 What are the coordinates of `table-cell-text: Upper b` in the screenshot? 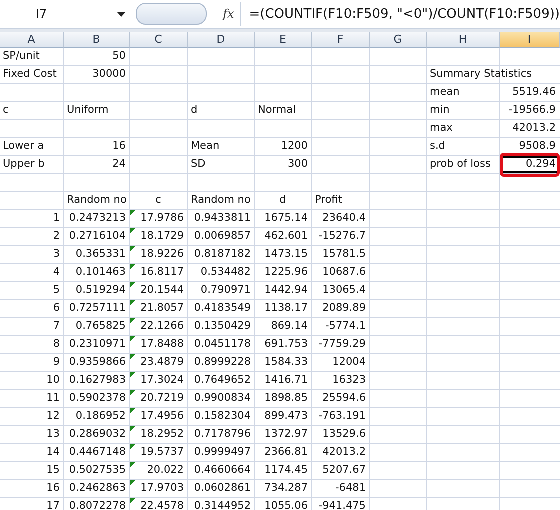 It's located at (24, 164).